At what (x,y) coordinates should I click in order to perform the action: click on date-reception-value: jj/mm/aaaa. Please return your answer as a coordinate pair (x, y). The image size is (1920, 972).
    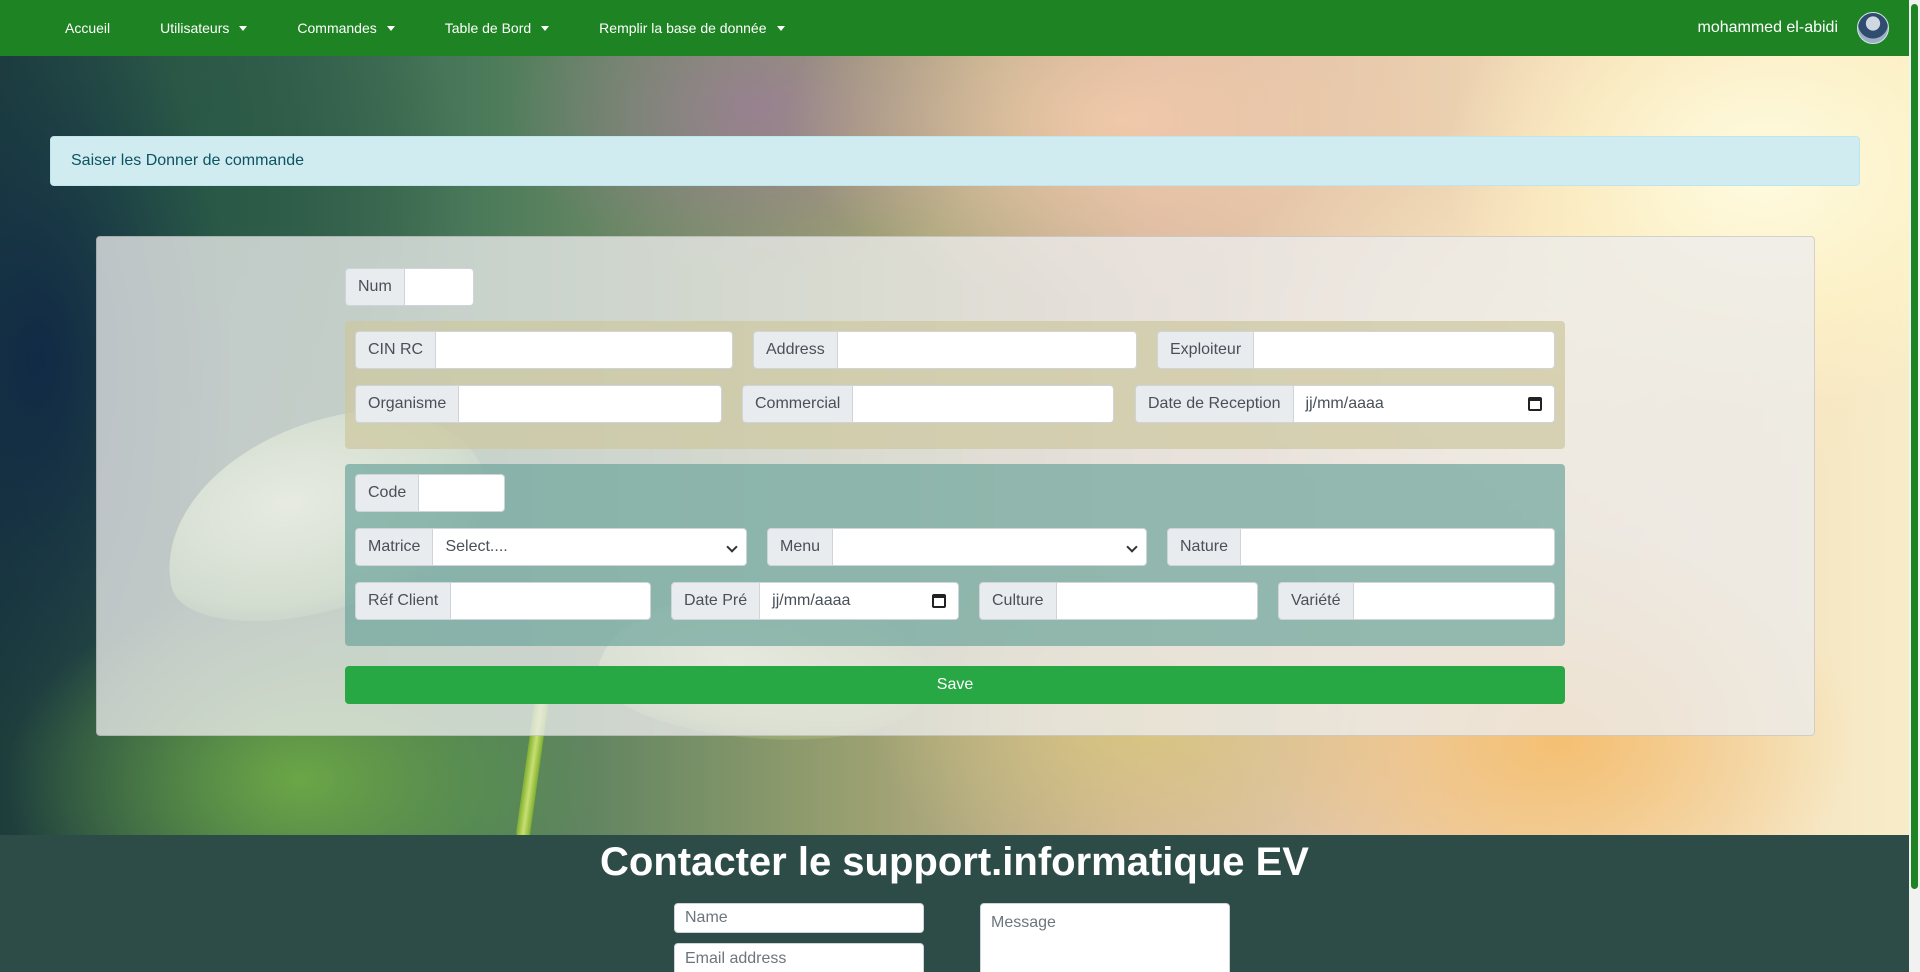
    Looking at the image, I should click on (1344, 403).